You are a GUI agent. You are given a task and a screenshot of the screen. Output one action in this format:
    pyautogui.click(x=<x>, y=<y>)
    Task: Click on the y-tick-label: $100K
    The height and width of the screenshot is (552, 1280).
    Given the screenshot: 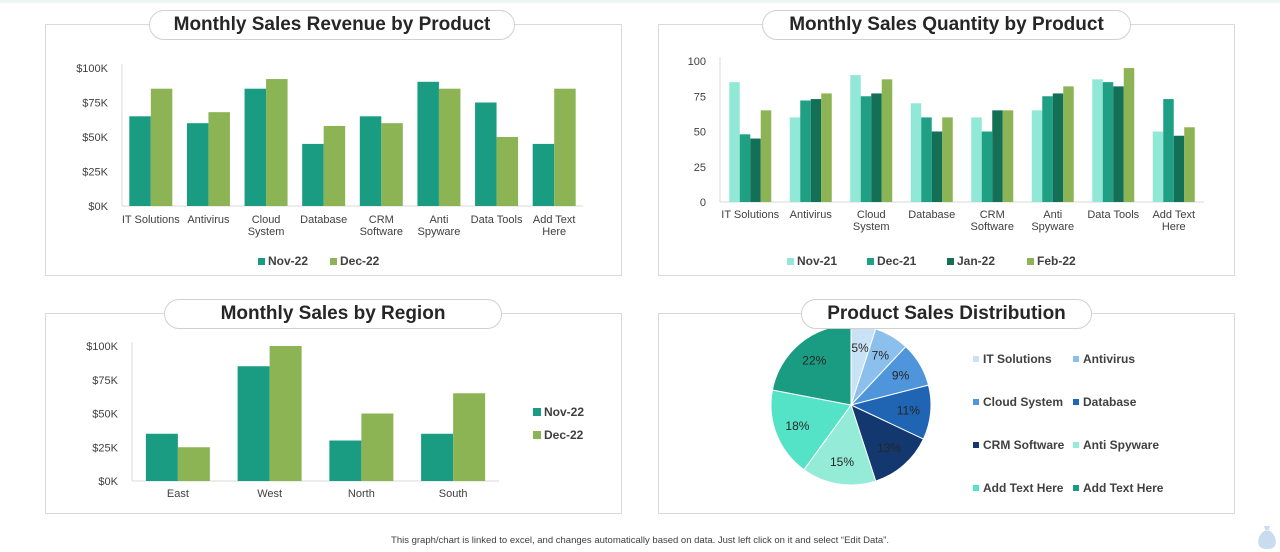 What is the action you would take?
    pyautogui.click(x=102, y=347)
    